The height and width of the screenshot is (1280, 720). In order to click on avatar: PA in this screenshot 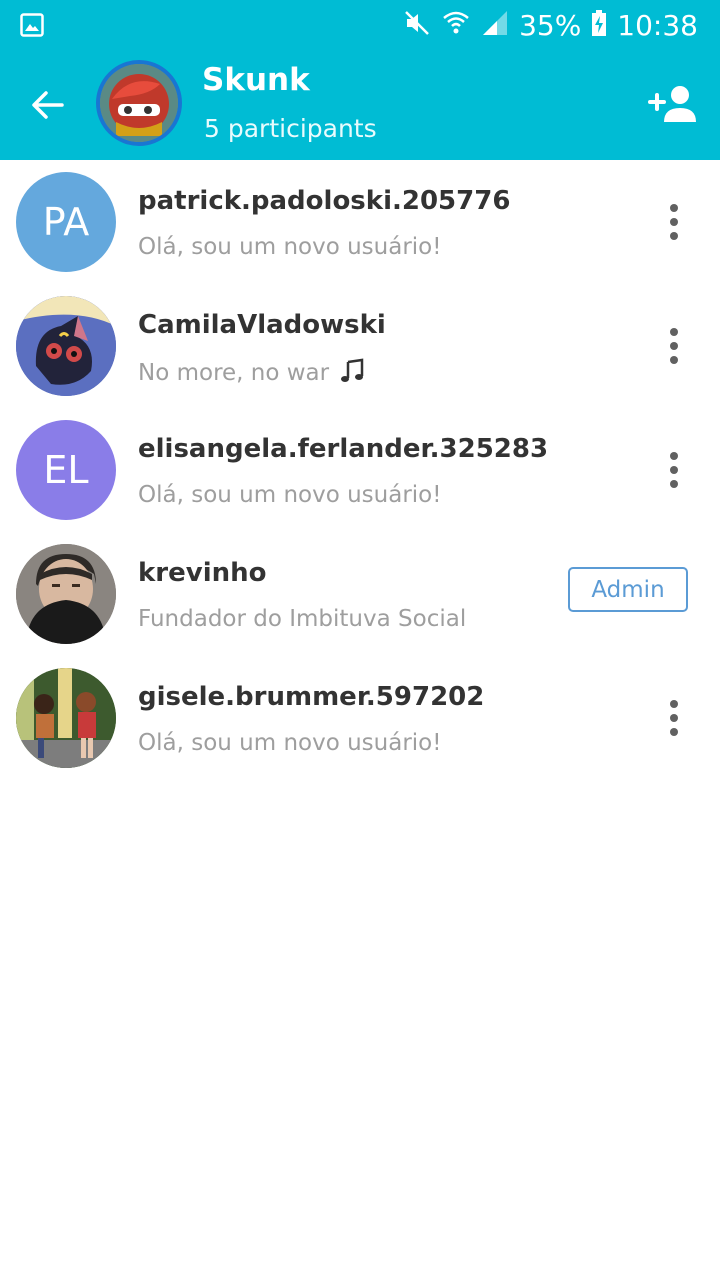, I will do `click(66, 222)`.